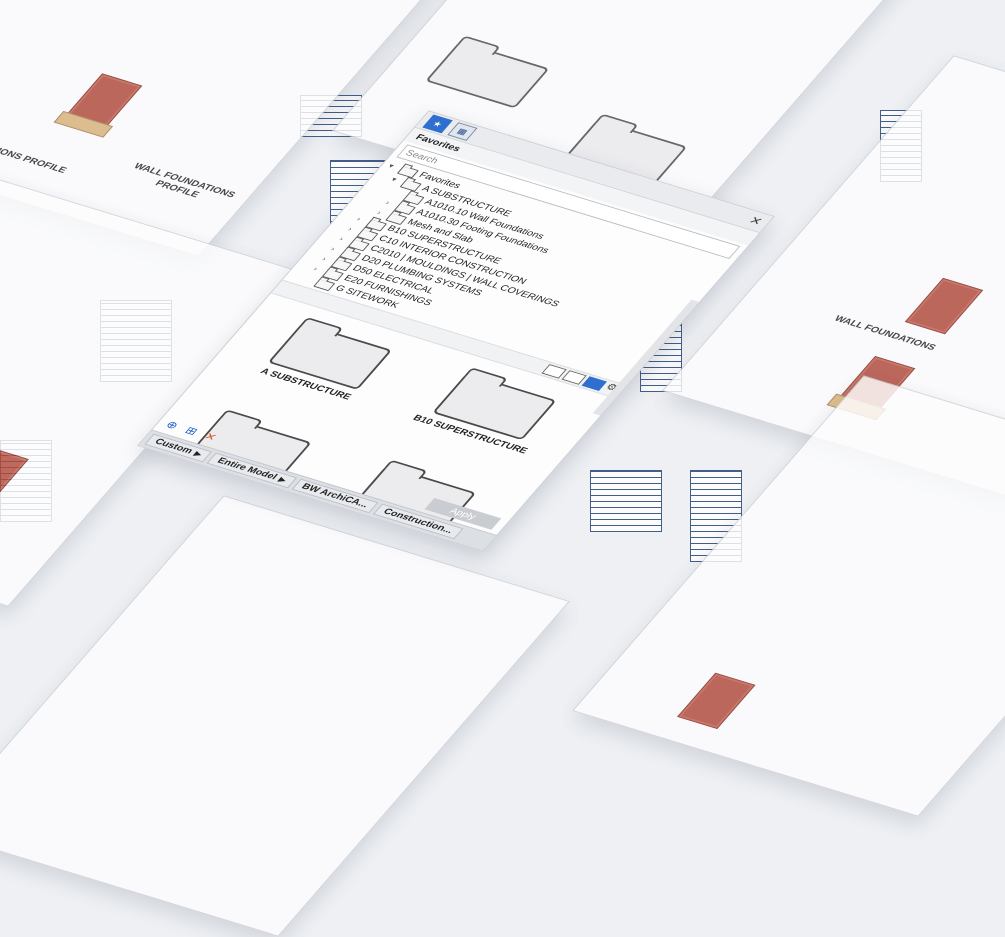  What do you see at coordinates (309, 280) in the screenshot?
I see `chevron-right-icon` at bounding box center [309, 280].